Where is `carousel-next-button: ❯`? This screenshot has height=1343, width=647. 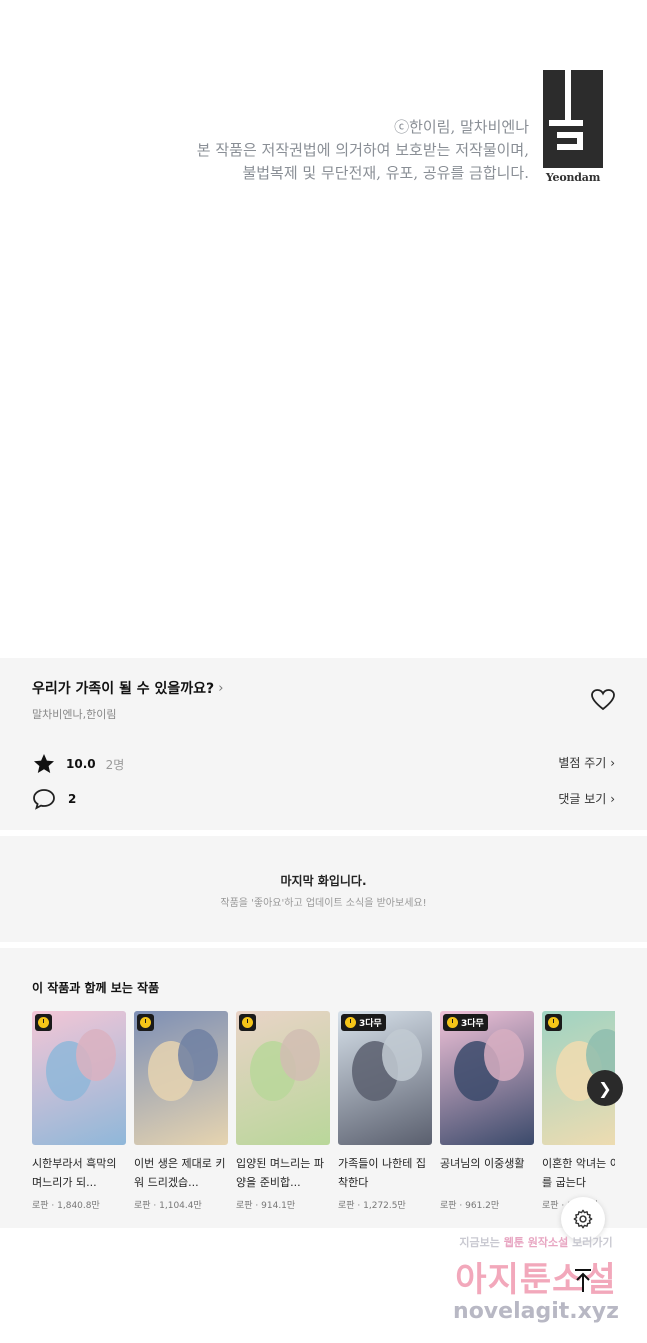 carousel-next-button: ❯ is located at coordinates (605, 1088).